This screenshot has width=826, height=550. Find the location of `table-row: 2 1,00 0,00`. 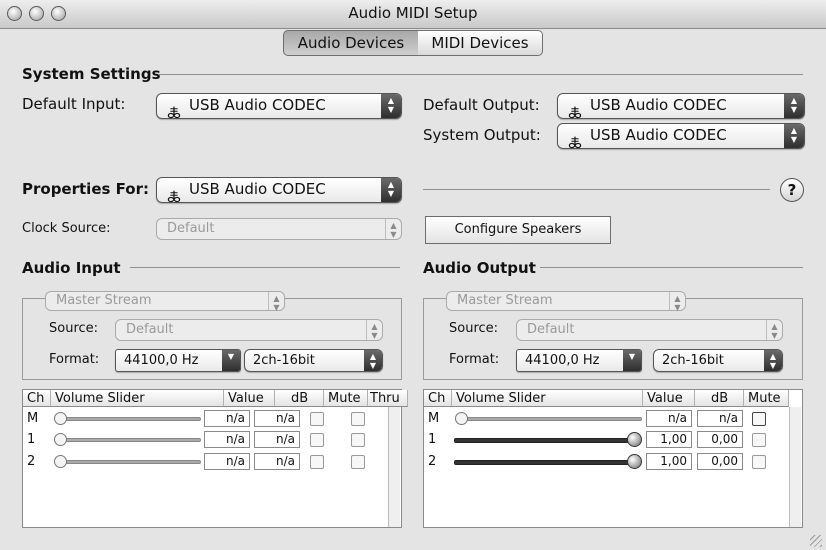

table-row: 2 1,00 0,00 is located at coordinates (606, 462).